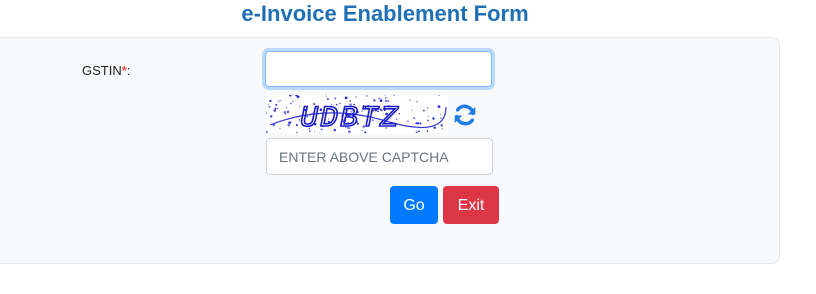 This screenshot has width=816, height=294. What do you see at coordinates (102, 70) in the screenshot?
I see `gstin-label-text: GSTIN` at bounding box center [102, 70].